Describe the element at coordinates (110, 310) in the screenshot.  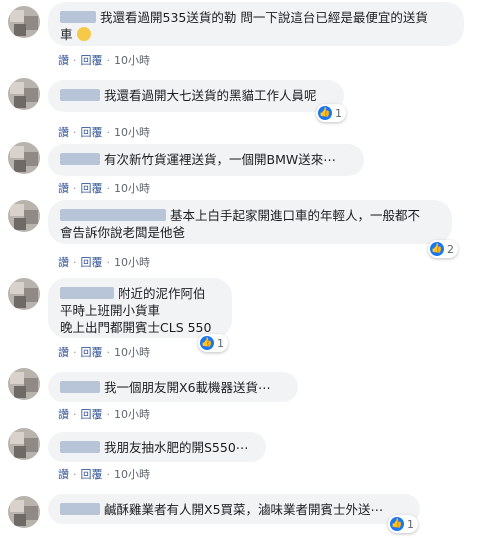
I see `comment-text-line2: 平時上班開小貨車` at that location.